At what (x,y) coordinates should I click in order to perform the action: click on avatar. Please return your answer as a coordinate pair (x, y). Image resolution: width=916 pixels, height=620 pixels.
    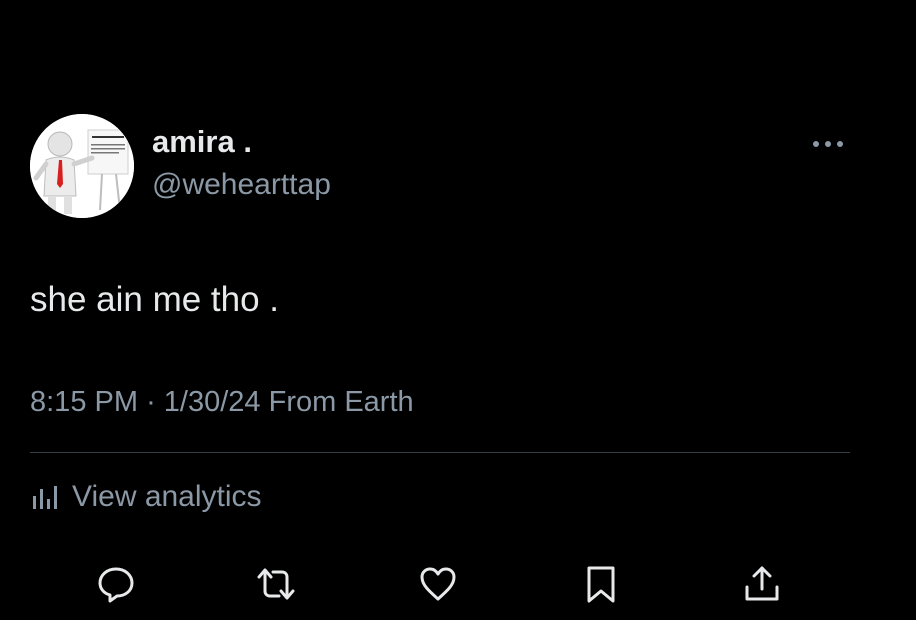
    Looking at the image, I should click on (82, 166).